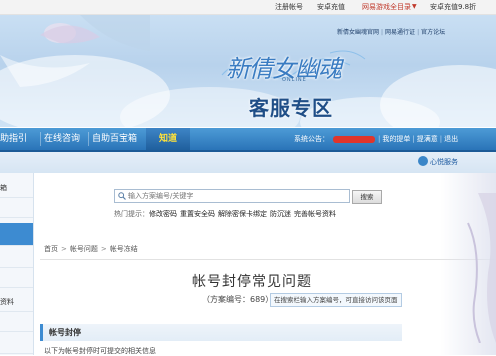 This screenshot has height=356, width=496. What do you see at coordinates (248, 7) in the screenshot?
I see `top-utility-bar: 注册帐号 安卓充值 网易游戏全目录 ▼ 安卓充值9.8折` at bounding box center [248, 7].